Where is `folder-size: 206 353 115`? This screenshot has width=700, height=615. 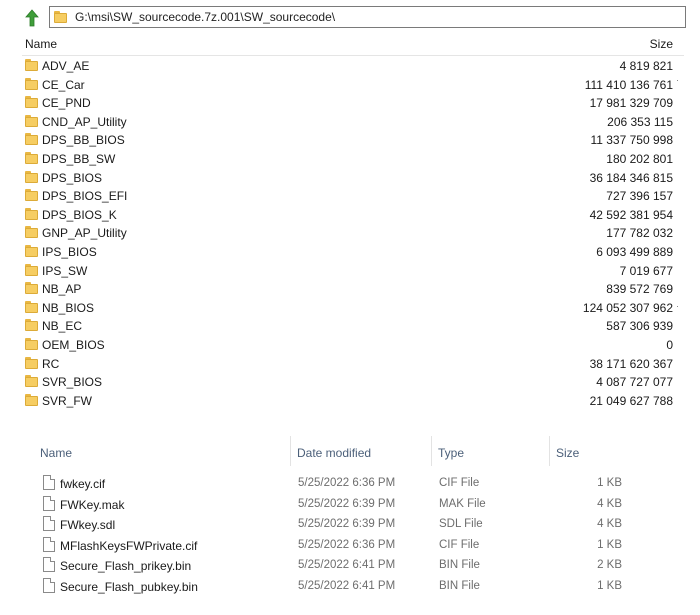
folder-size: 206 353 115 is located at coordinates (640, 121).